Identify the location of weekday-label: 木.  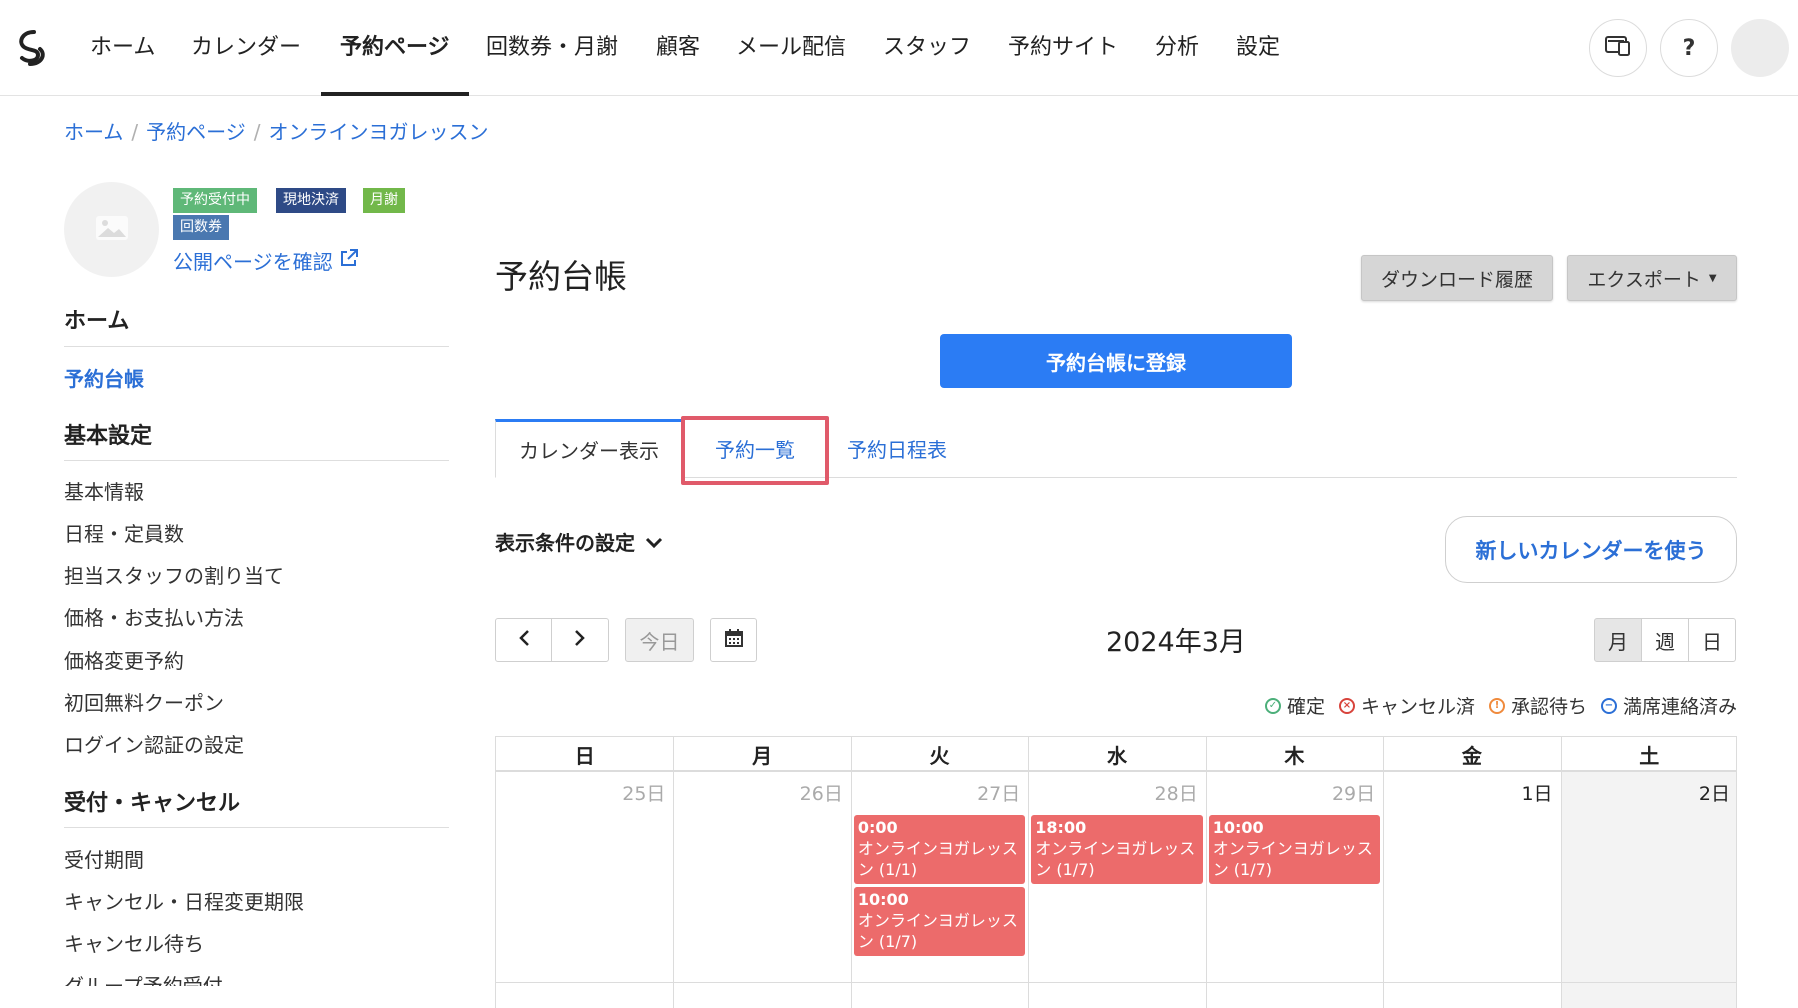
(1294, 755).